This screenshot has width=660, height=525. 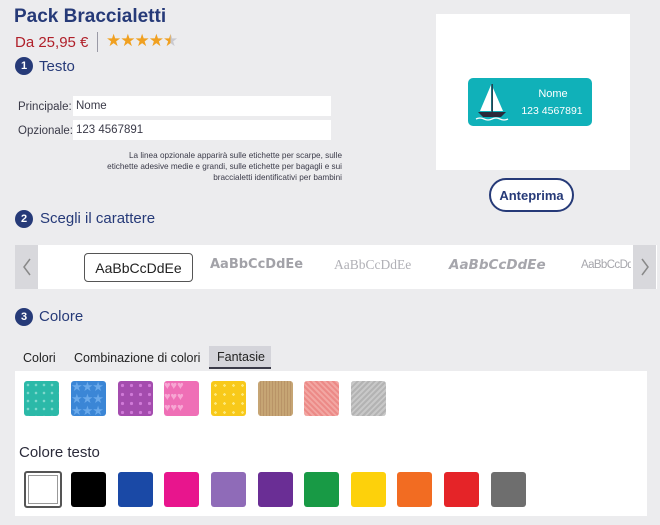 I want to click on carousel-prev-button, so click(x=26, y=267).